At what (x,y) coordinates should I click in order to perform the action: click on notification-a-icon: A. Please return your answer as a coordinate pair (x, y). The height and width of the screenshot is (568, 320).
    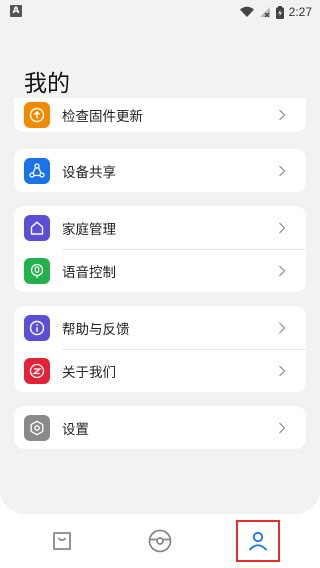
    Looking at the image, I should click on (16, 11).